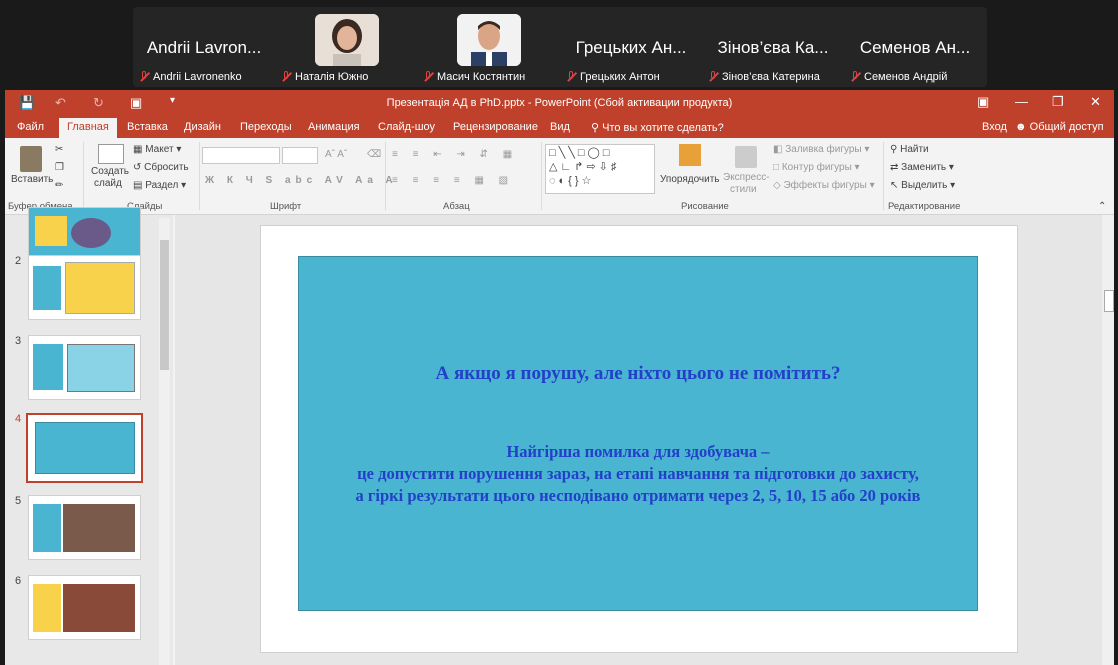 This screenshot has height=665, width=1118. Describe the element at coordinates (300, 155) in the screenshot. I see `font-size-input` at that location.